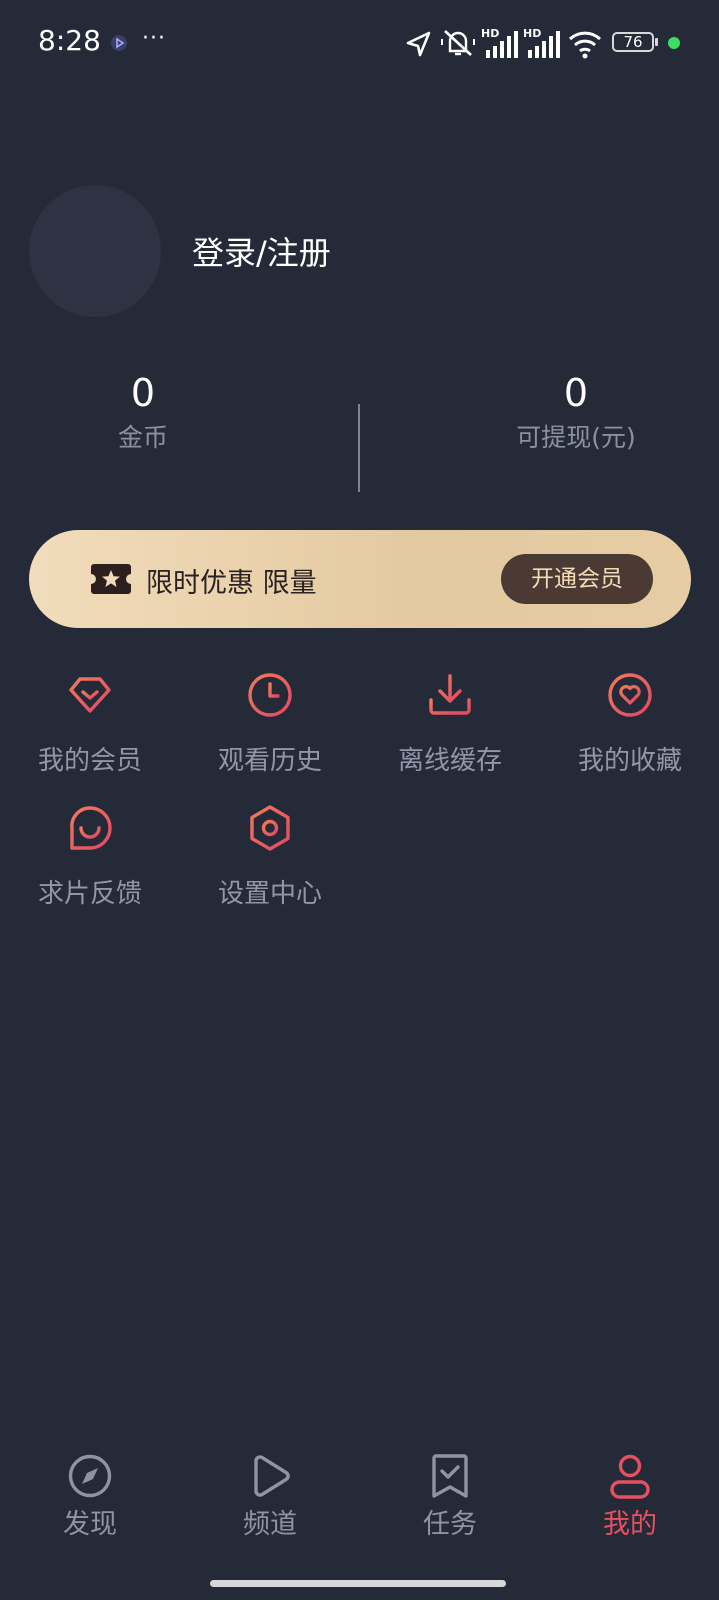  What do you see at coordinates (359, 448) in the screenshot?
I see `stats-divider` at bounding box center [359, 448].